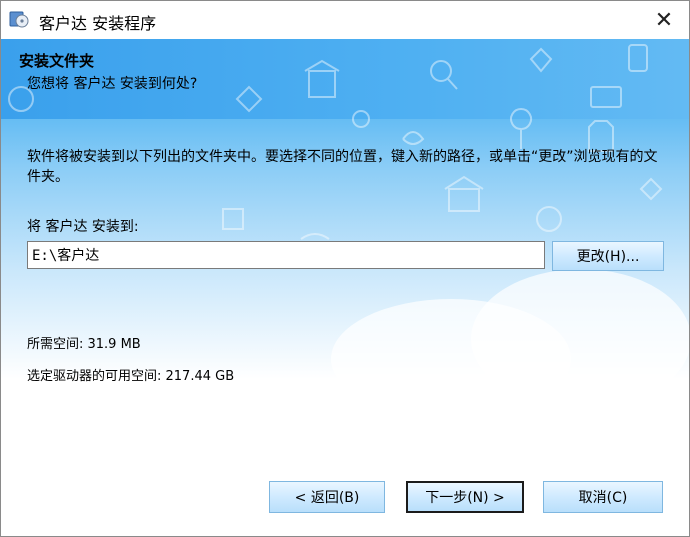 This screenshot has height=537, width=690. Describe the element at coordinates (57, 61) in the screenshot. I see `page-title: 安装文件夹` at that location.